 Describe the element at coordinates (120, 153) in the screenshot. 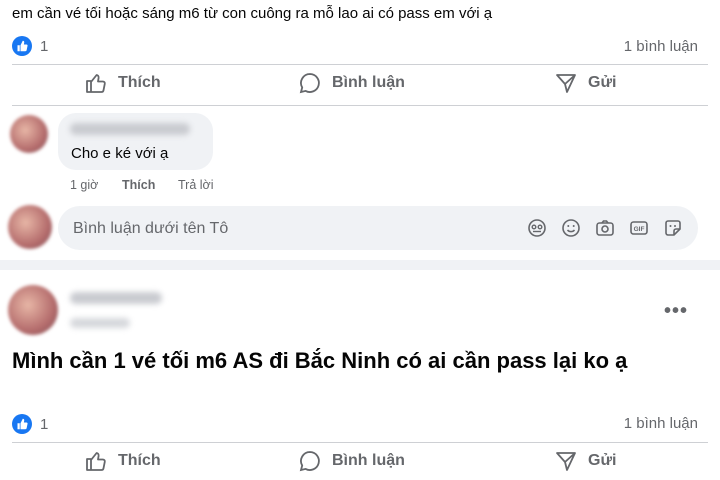

I see `comment-text: Cho e ké với ạ` at that location.